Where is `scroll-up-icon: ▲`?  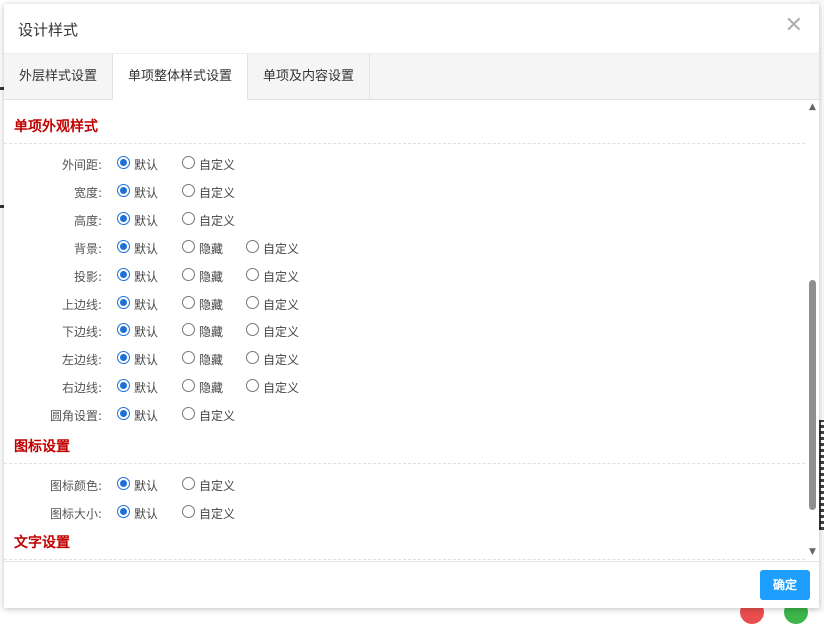 scroll-up-icon: ▲ is located at coordinates (812, 107).